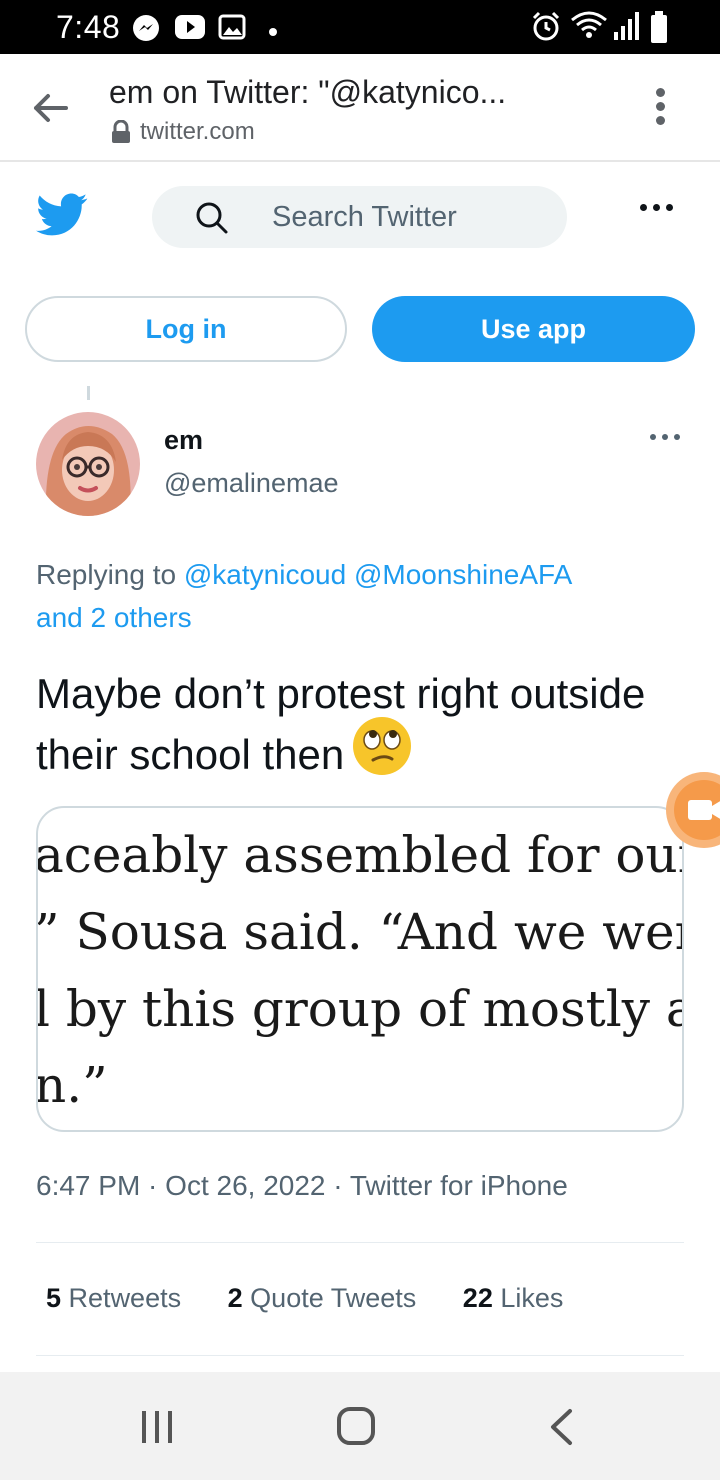  Describe the element at coordinates (232, 29) in the screenshot. I see `gallery-icon` at that location.